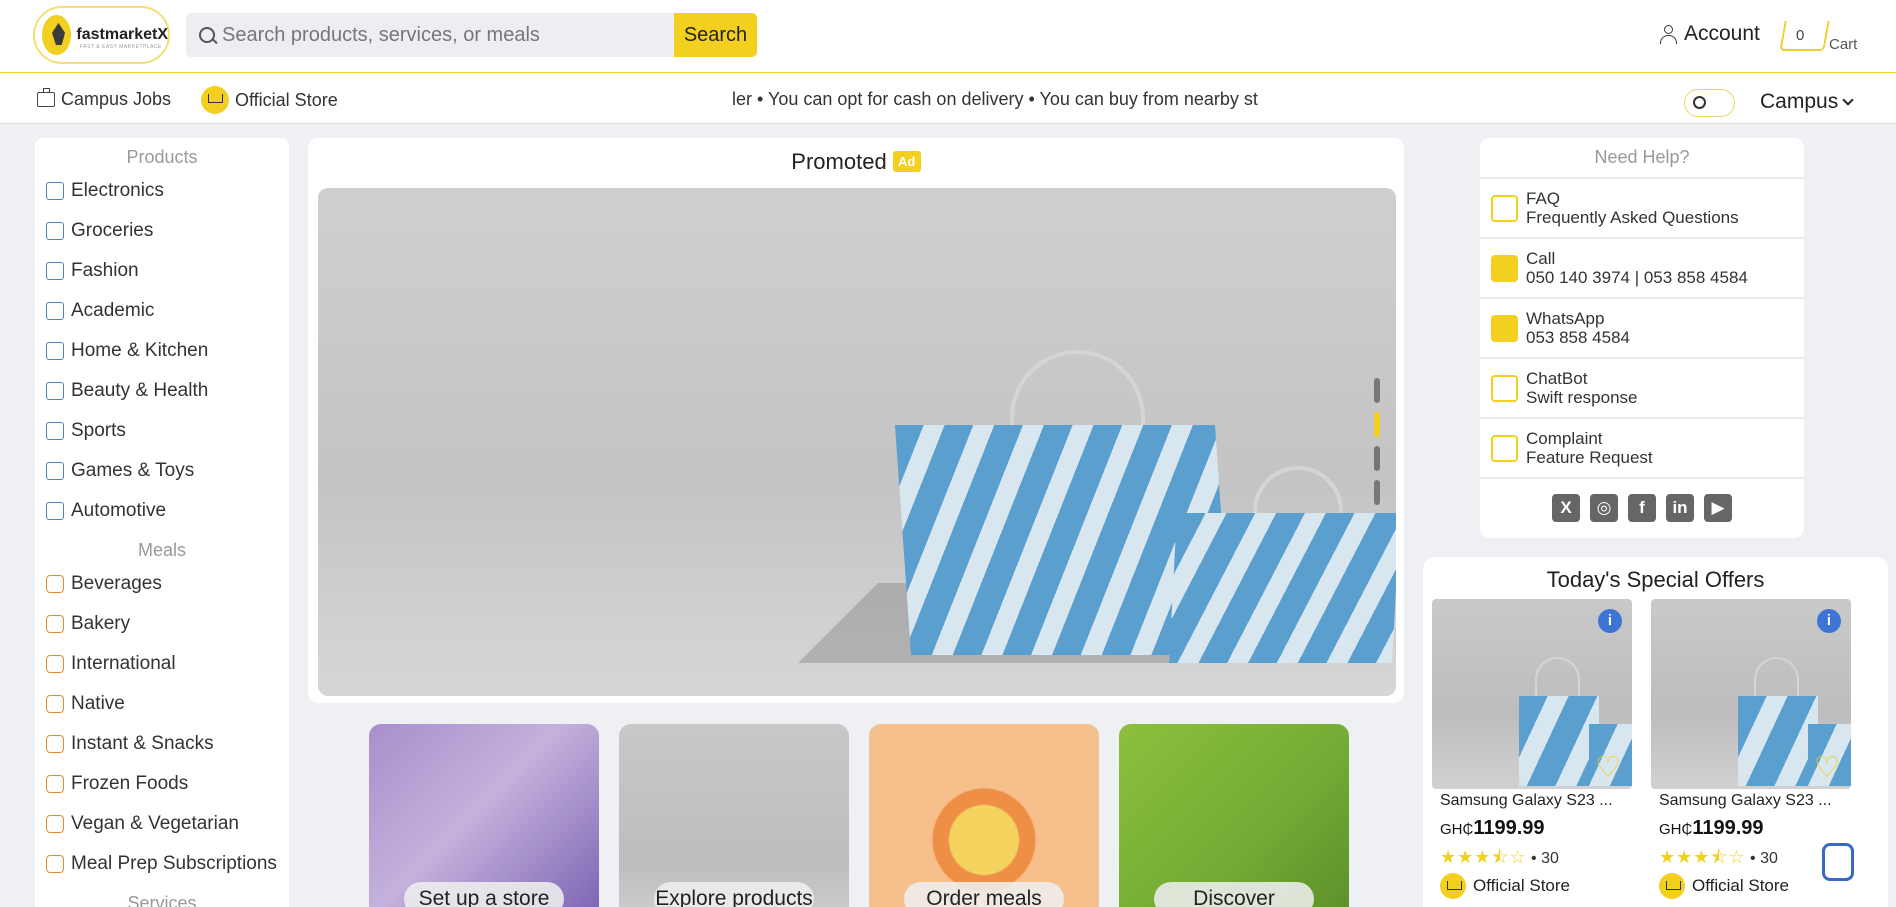 The width and height of the screenshot is (1896, 907). What do you see at coordinates (1804, 36) in the screenshot?
I see `cart-icon` at bounding box center [1804, 36].